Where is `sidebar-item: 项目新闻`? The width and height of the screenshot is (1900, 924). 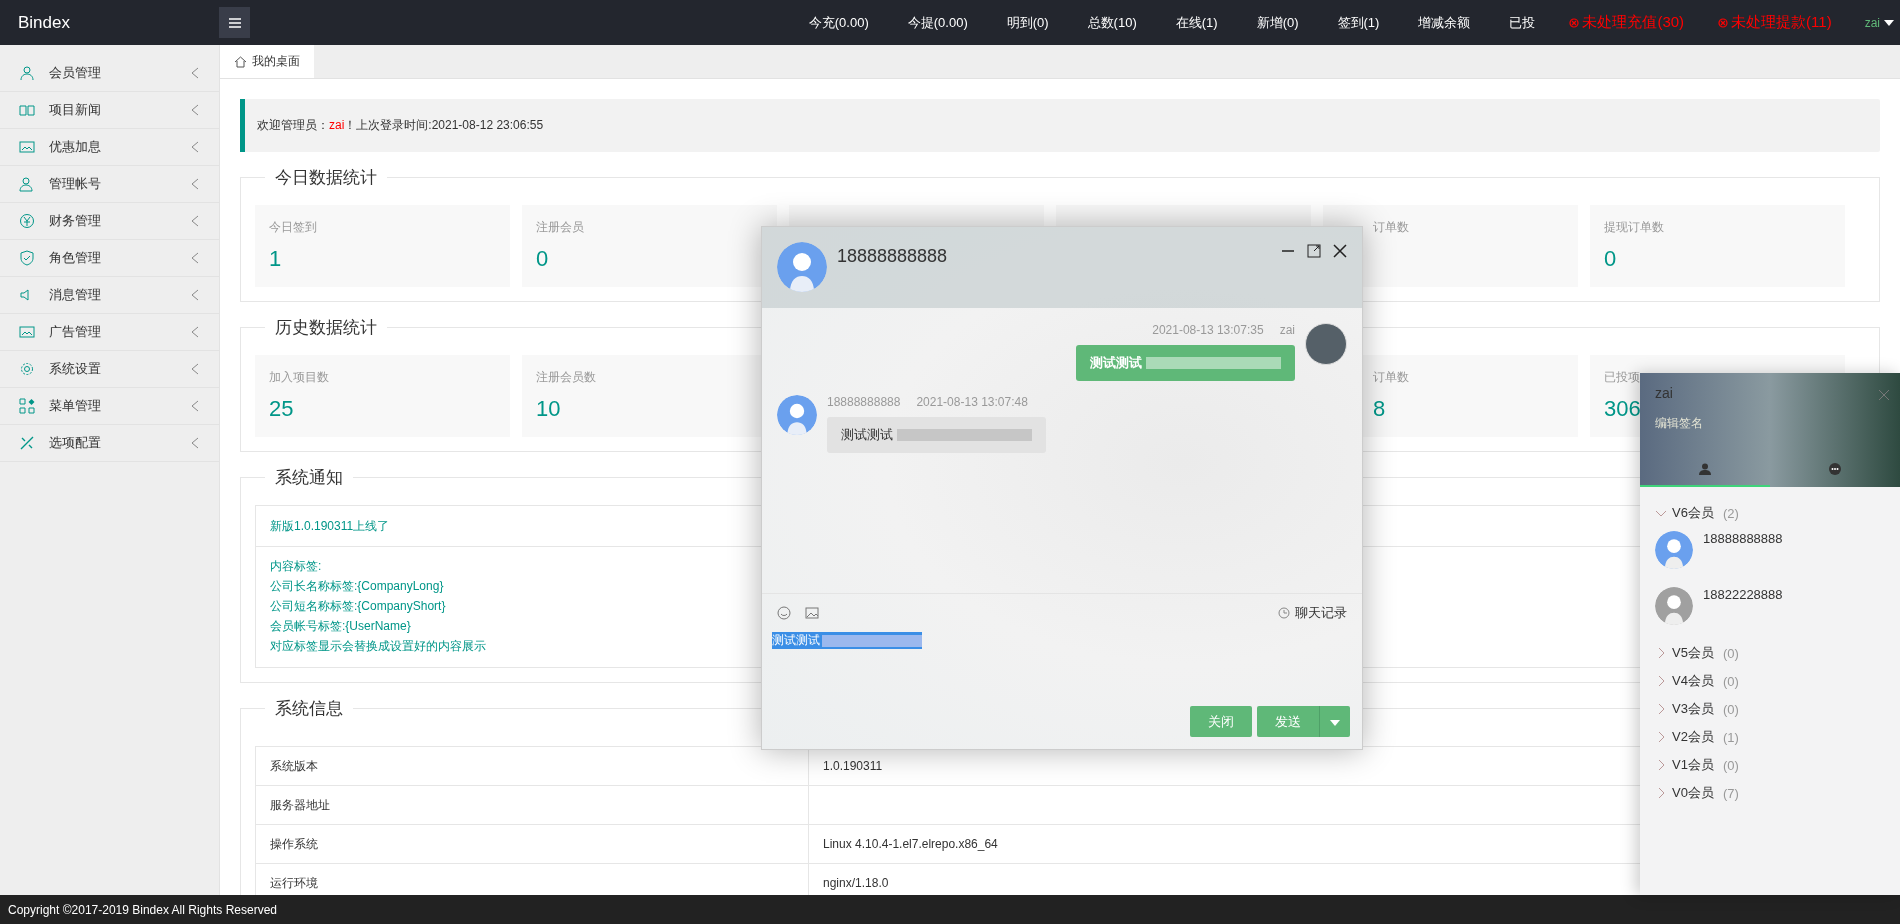
sidebar-item: 项目新闻 is located at coordinates (109, 110).